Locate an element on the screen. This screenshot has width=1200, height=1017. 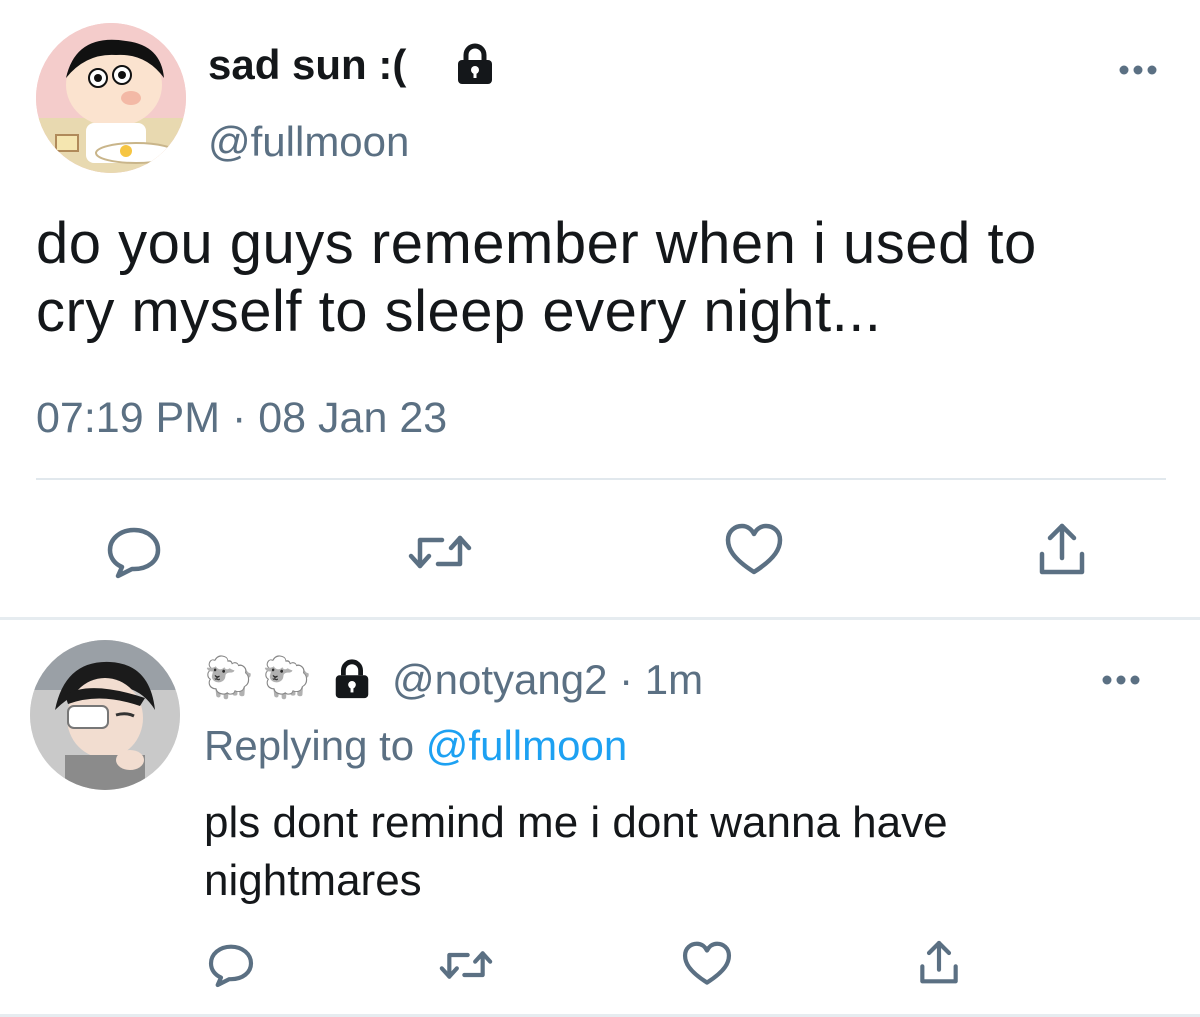
display-name: sad sun :( is located at coordinates (307, 65).